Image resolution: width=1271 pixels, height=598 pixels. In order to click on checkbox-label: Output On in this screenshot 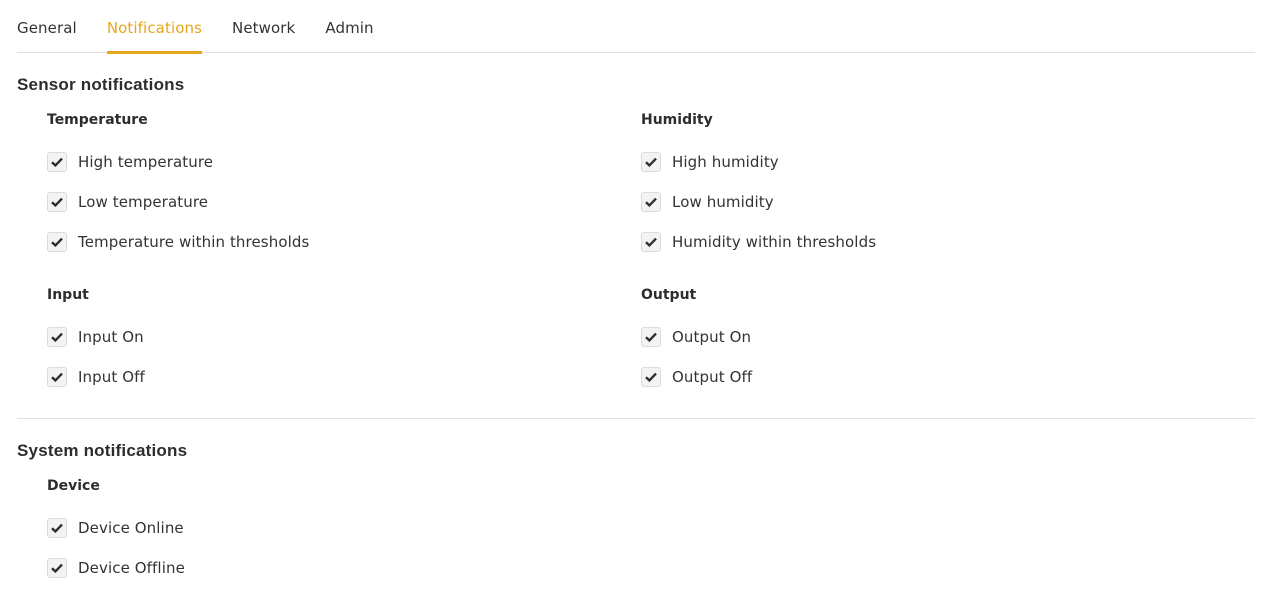, I will do `click(712, 337)`.